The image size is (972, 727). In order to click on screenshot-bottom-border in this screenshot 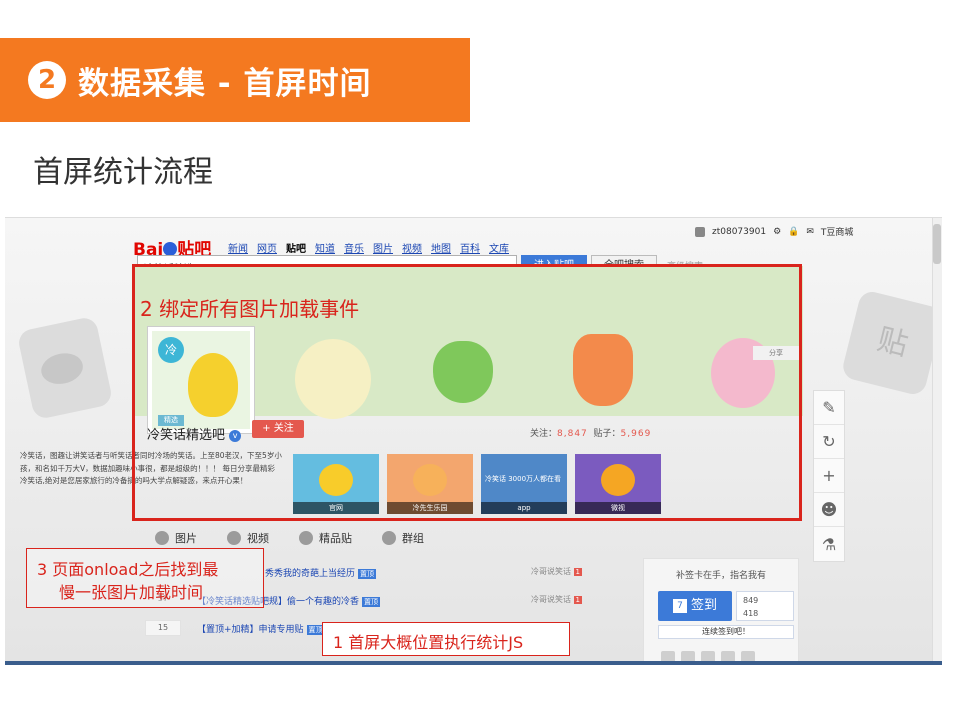, I will do `click(473, 663)`.